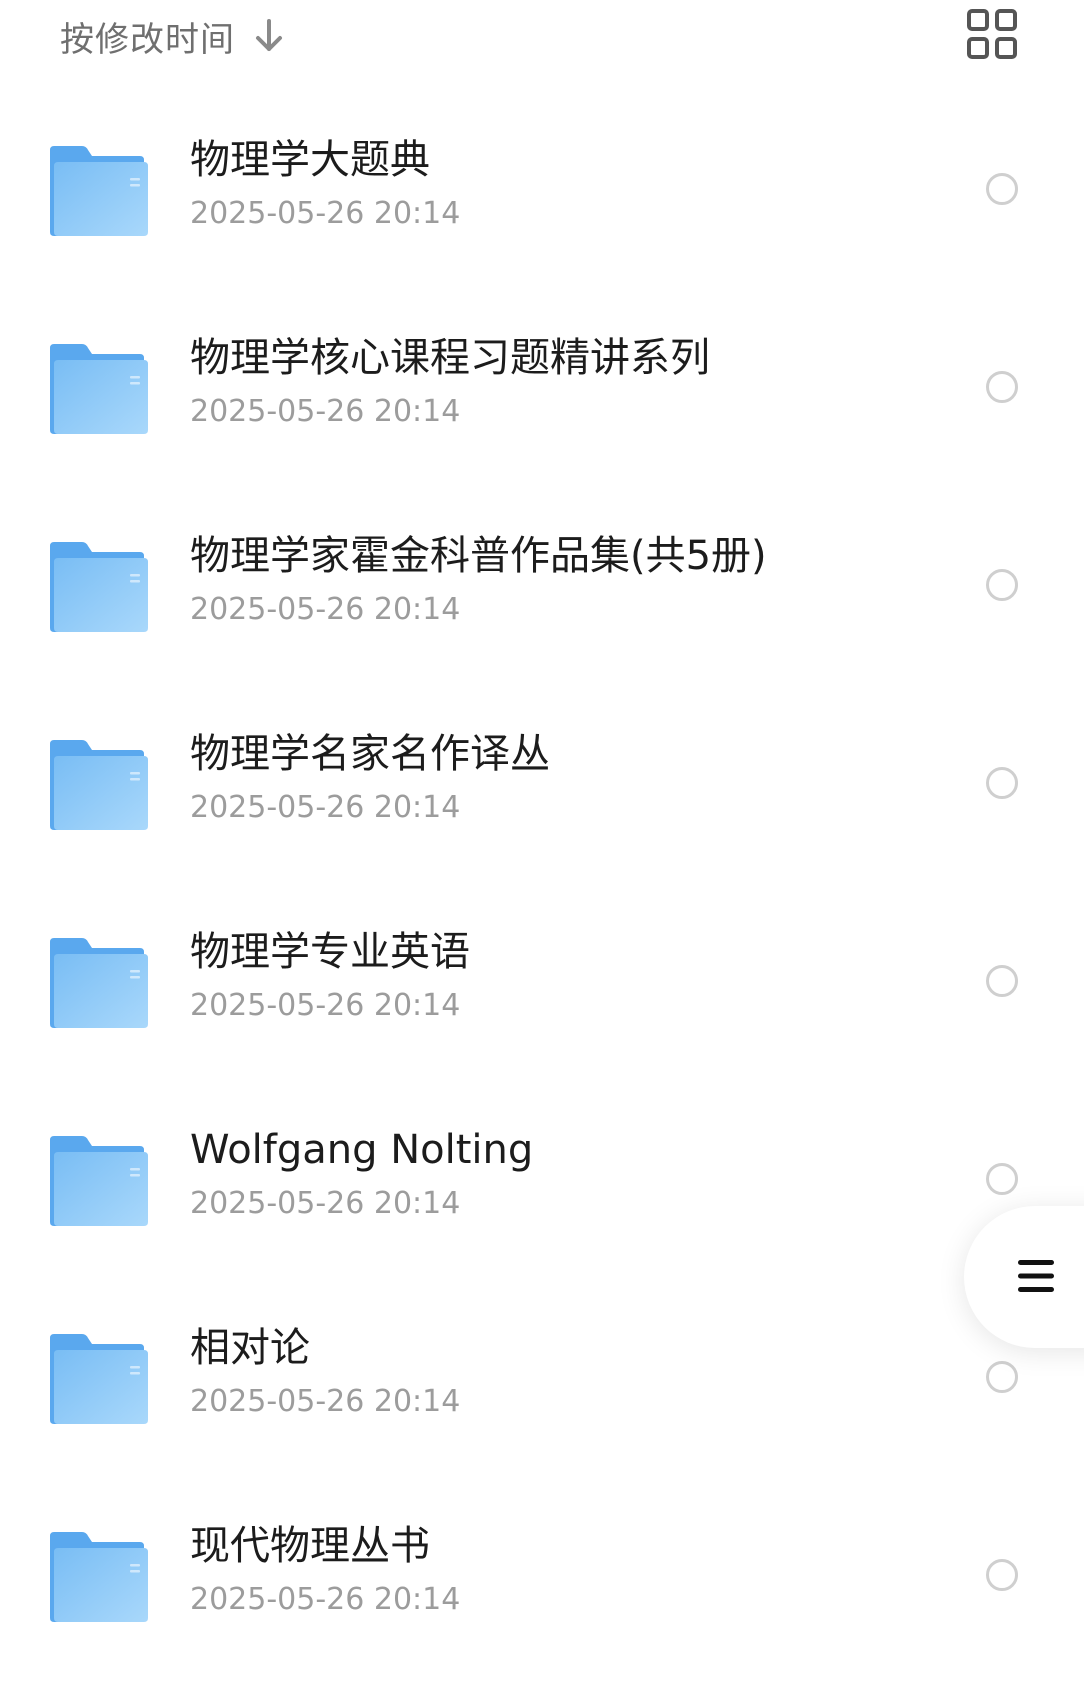 This screenshot has height=1684, width=1084. I want to click on list-item: 物理学大题典 2025-05-26 20:14, so click(542, 199).